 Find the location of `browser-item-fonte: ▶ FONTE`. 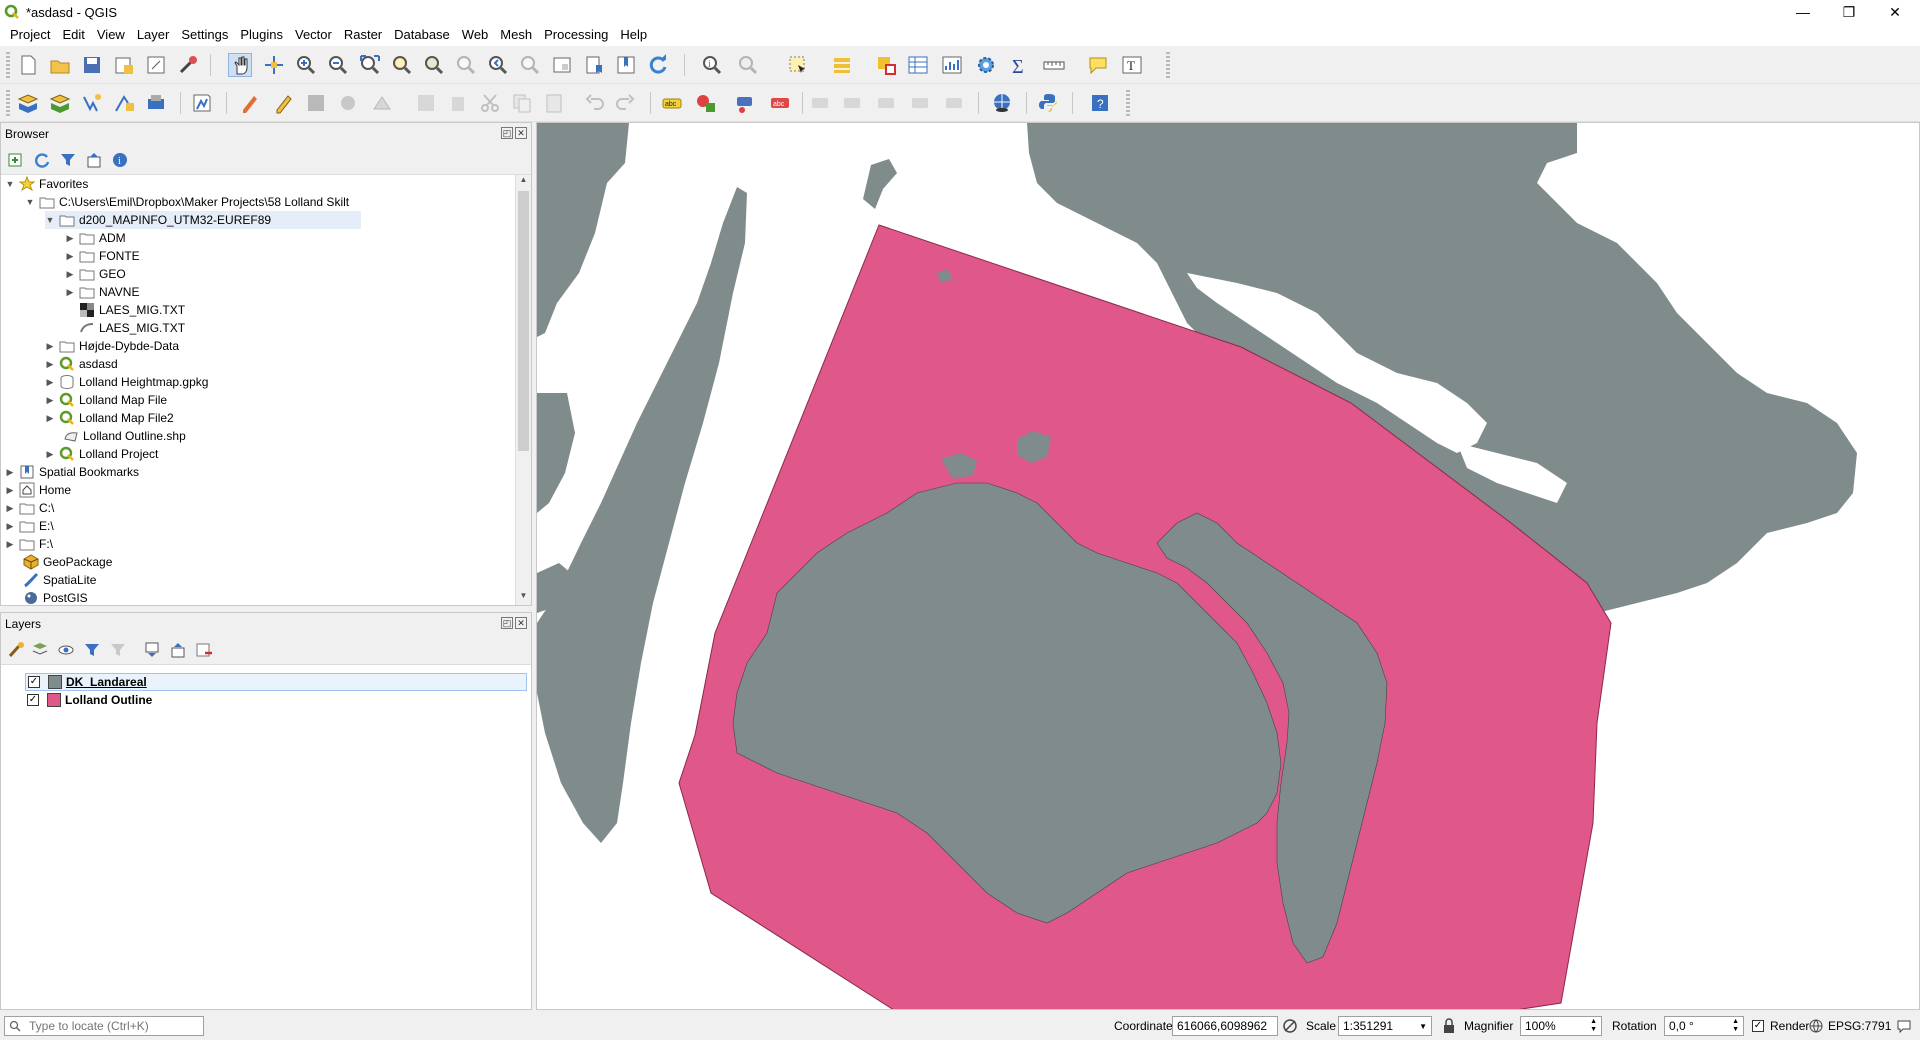

browser-item-fonte: ▶ FONTE is located at coordinates (102, 256).